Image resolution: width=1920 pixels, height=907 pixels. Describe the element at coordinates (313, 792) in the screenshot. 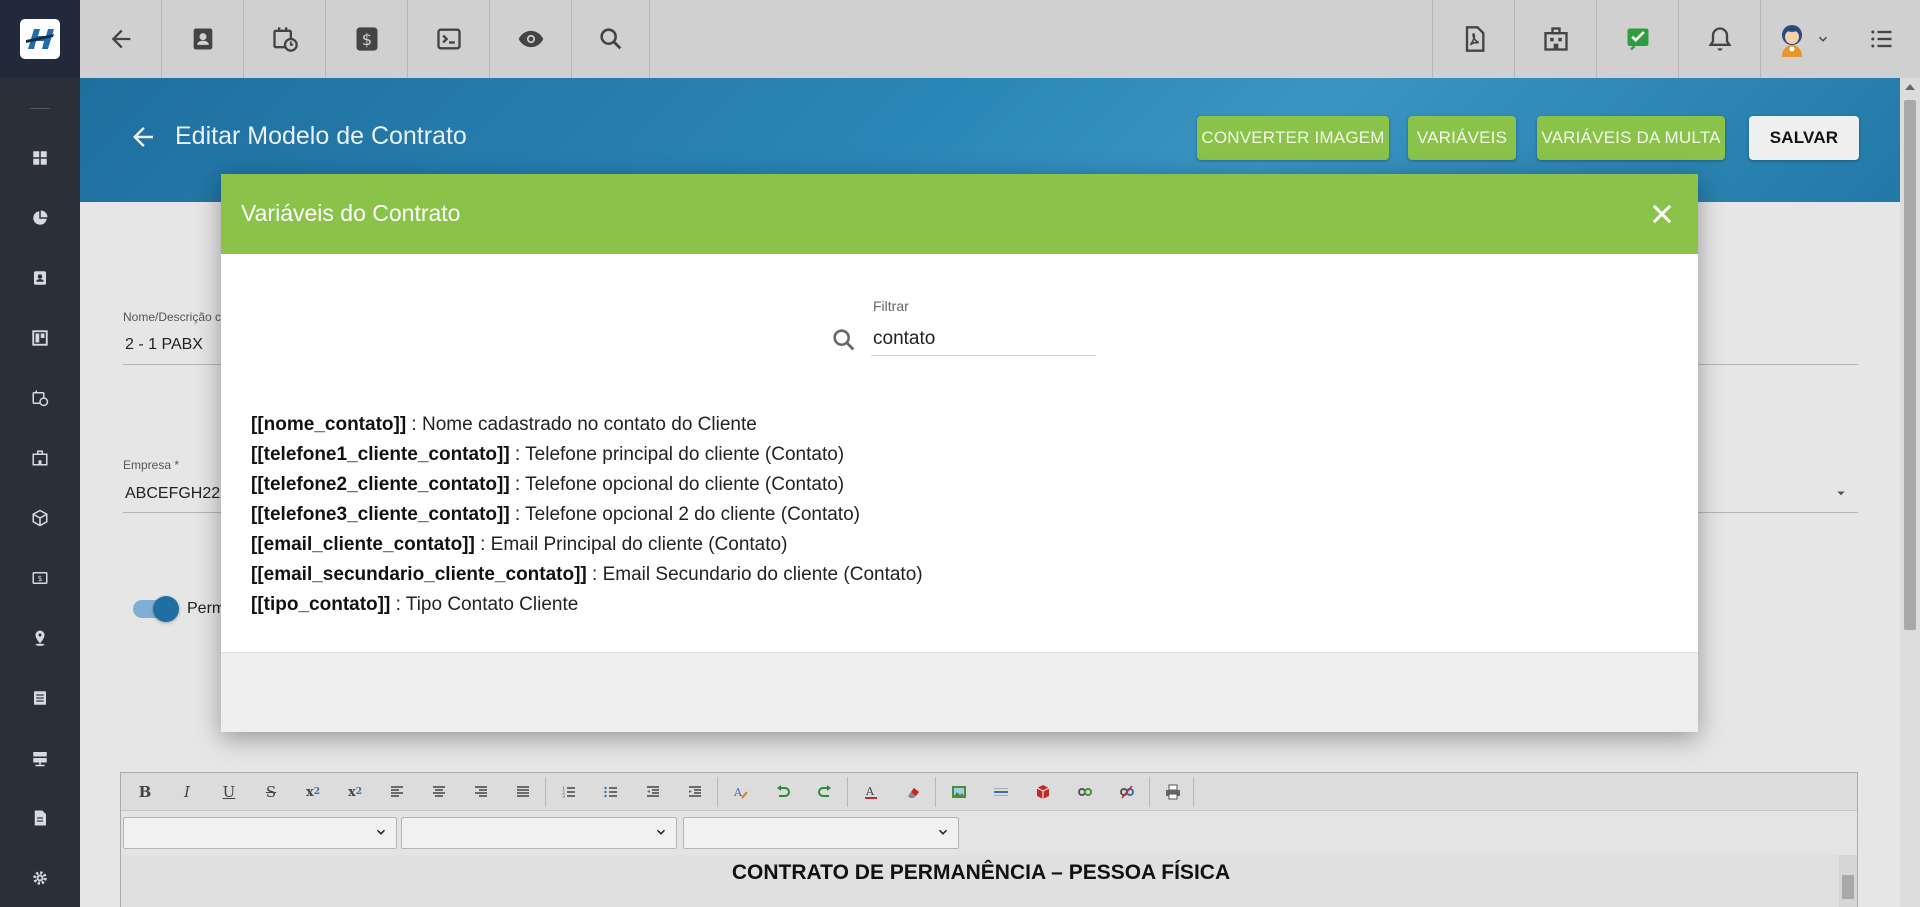

I see `subscript-button: x2` at that location.